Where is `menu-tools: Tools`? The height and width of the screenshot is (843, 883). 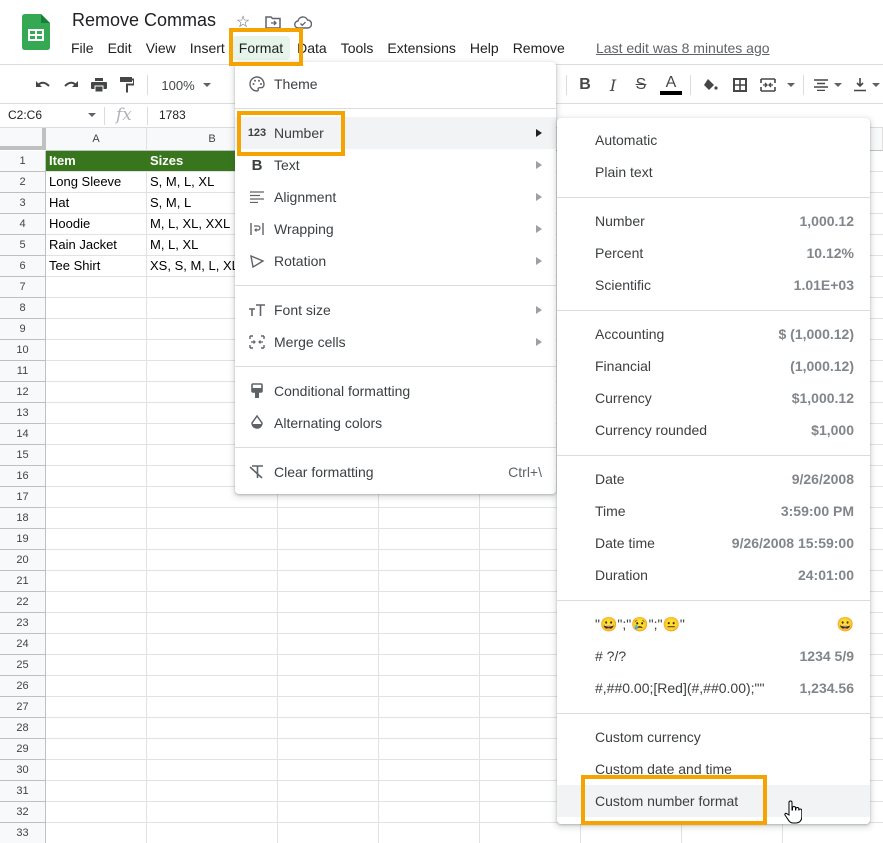 menu-tools: Tools is located at coordinates (357, 48).